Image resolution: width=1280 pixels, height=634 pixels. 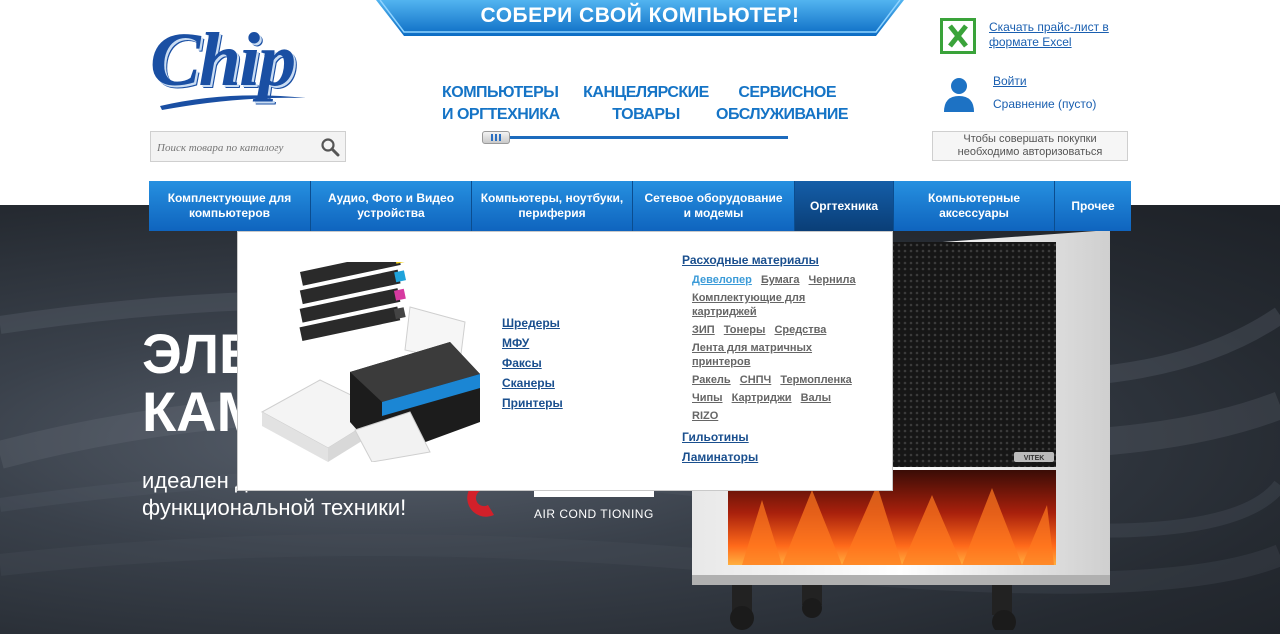 What do you see at coordinates (959, 94) in the screenshot?
I see `user-icon` at bounding box center [959, 94].